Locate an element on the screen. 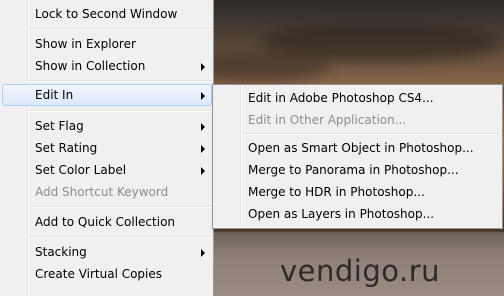  menu-item-label: Show in Collection is located at coordinates (90, 66).